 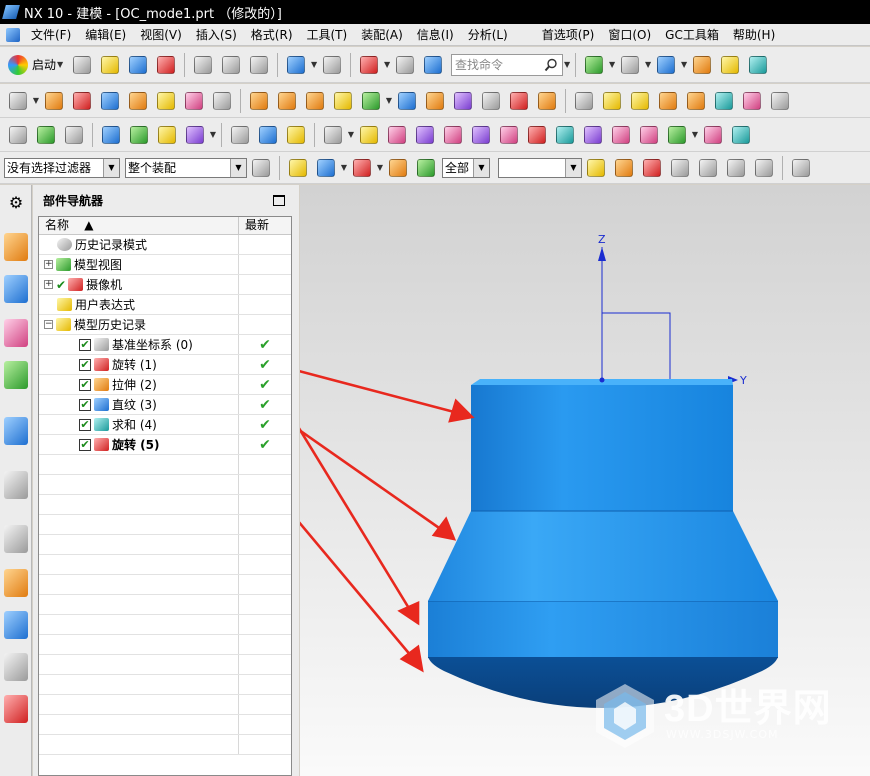 What do you see at coordinates (435, 101) in the screenshot?
I see `shell-button` at bounding box center [435, 101].